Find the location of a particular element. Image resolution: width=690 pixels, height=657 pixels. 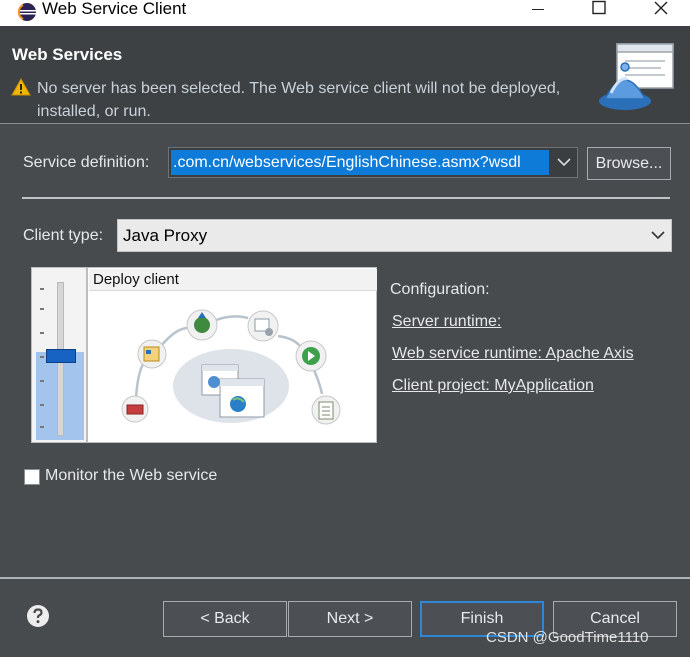

back-button: < Back is located at coordinates (225, 619).